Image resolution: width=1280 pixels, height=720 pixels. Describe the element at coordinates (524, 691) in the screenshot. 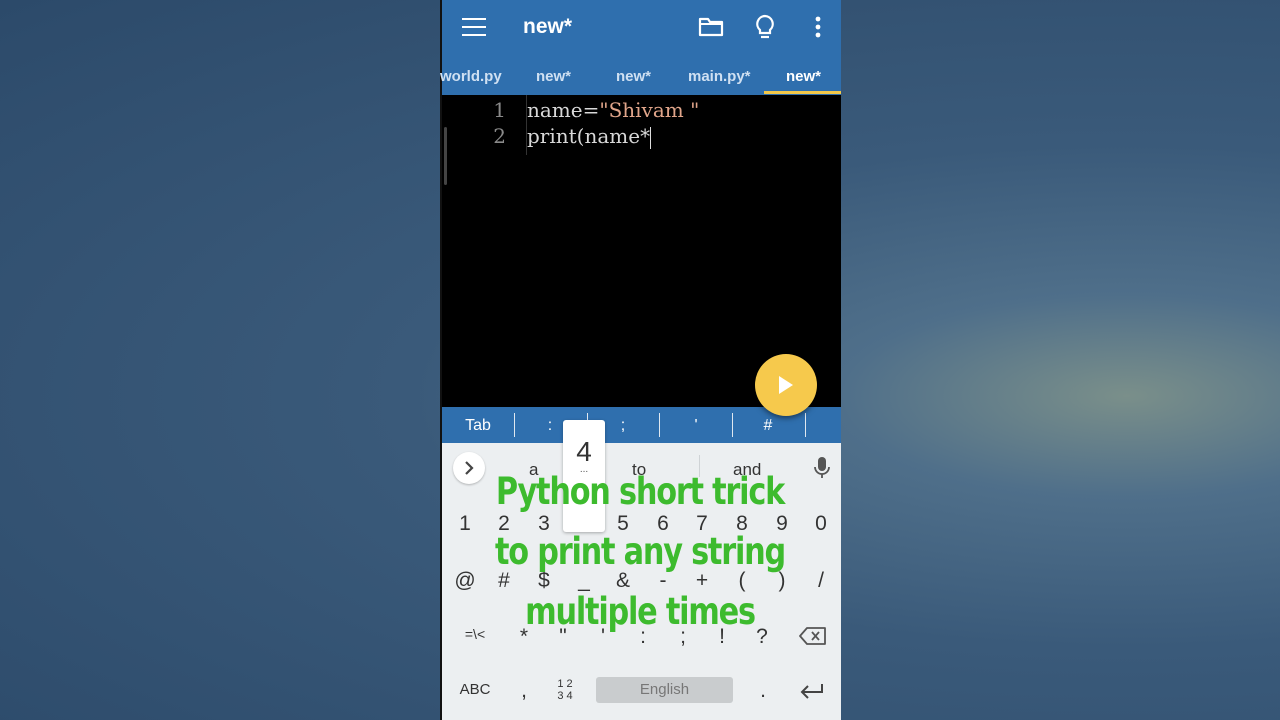

I see `key-comma: ,` at that location.